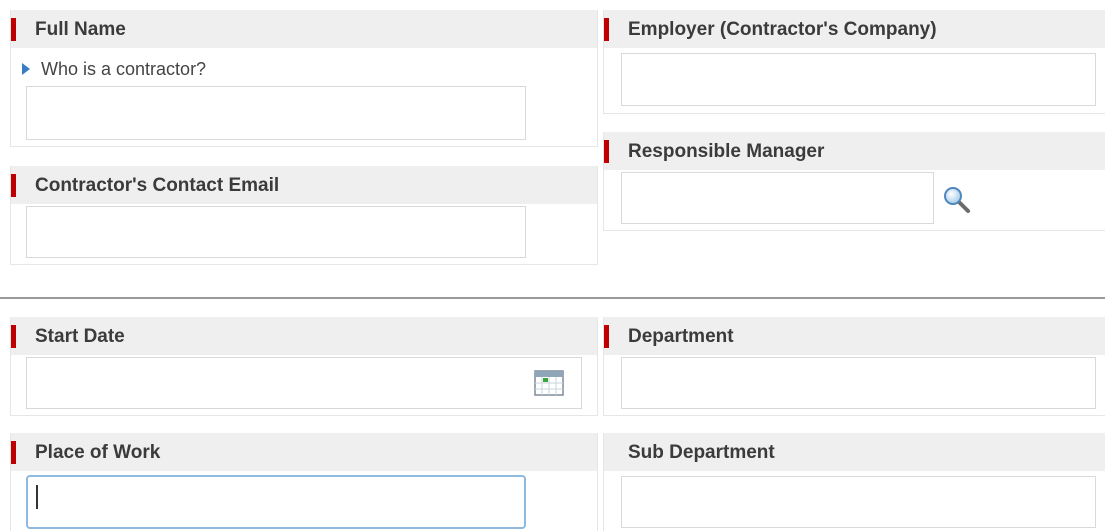 Image resolution: width=1105 pixels, height=531 pixels. Describe the element at coordinates (276, 232) in the screenshot. I see `contact-email-input` at that location.